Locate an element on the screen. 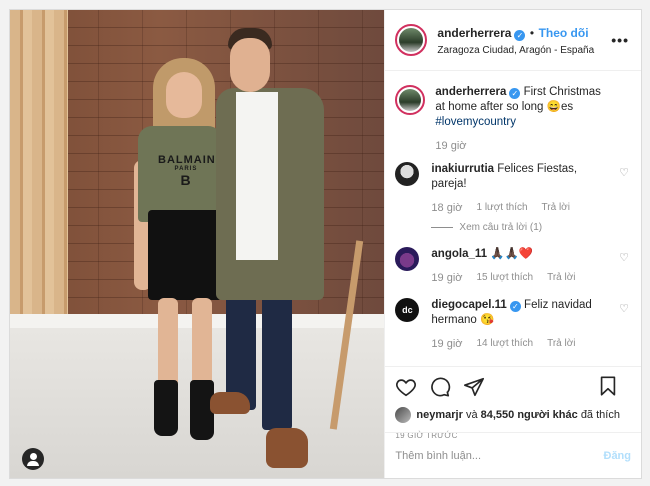  comment-text: angola_11 🙏🏿🙏🏿❤️ is located at coordinates (520, 254).